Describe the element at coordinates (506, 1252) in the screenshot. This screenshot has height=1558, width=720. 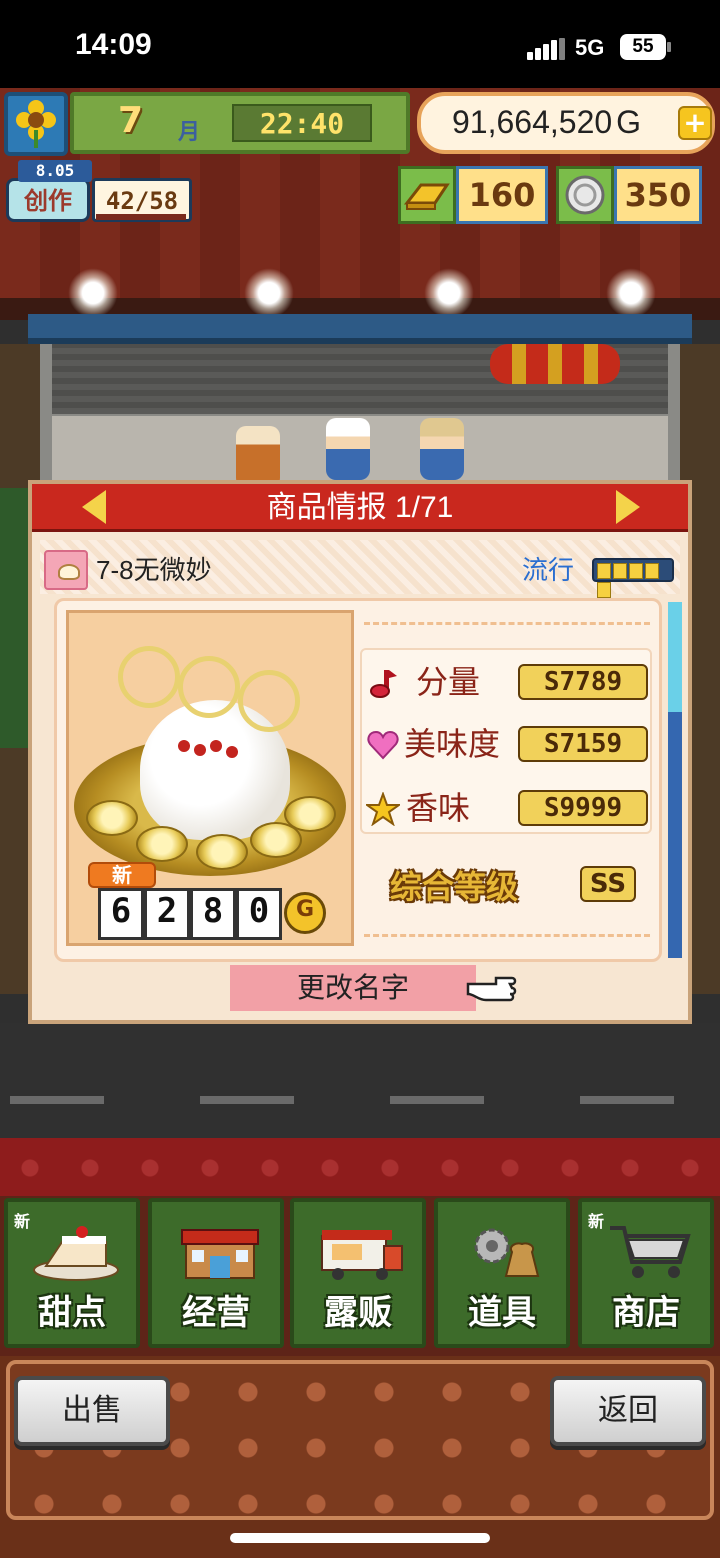
I see `items-icon` at that location.